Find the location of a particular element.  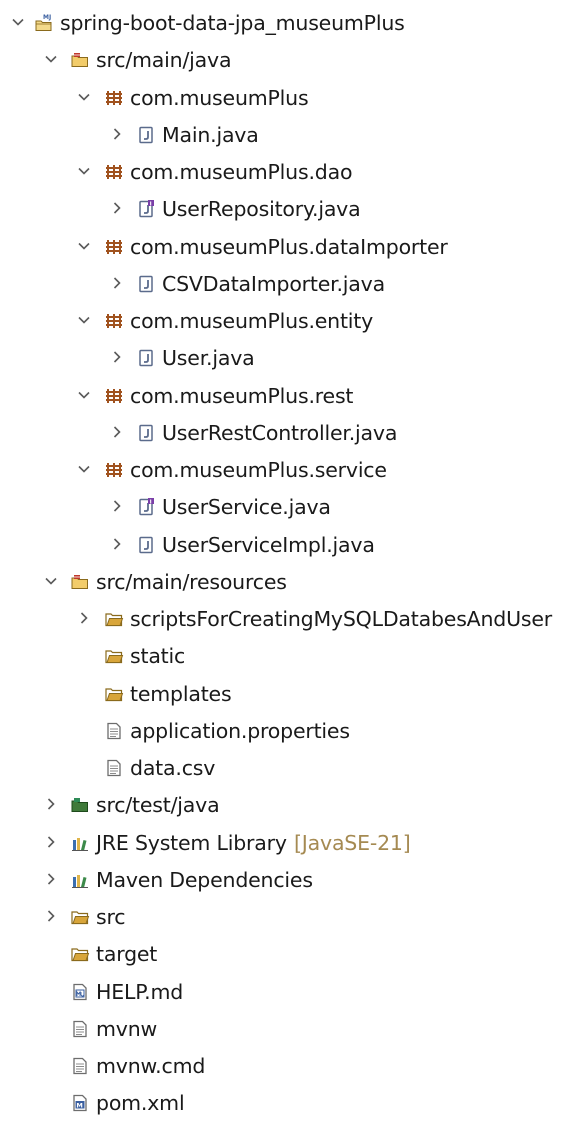

tree-item-spring-boot-data-jpa_museumPlus: MJ spring-boot-data-jpa_museumPlus is located at coordinates (291, 23).